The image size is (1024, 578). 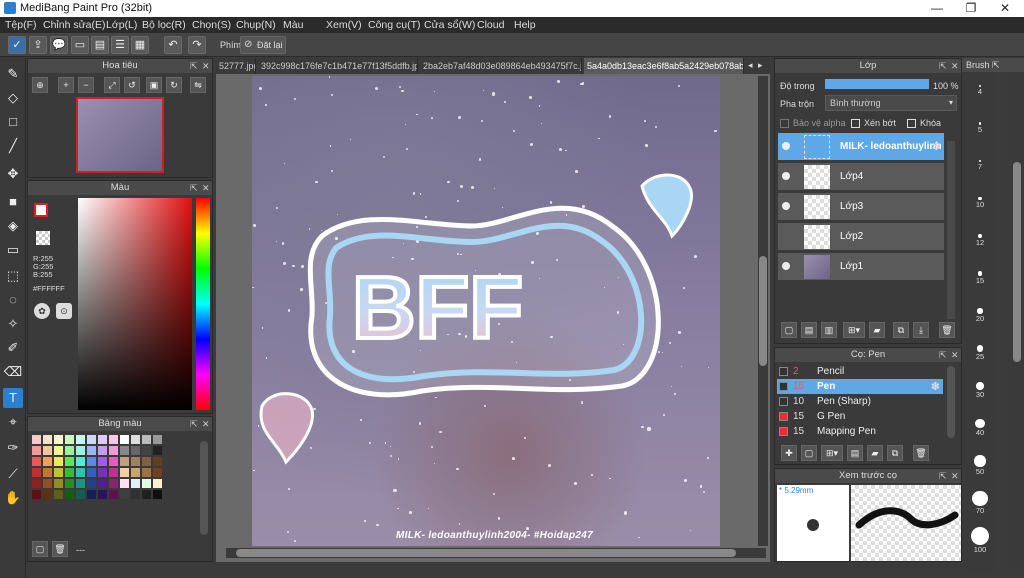 I want to click on brush-item: 15 Mapping Pen, so click(x=860, y=431).